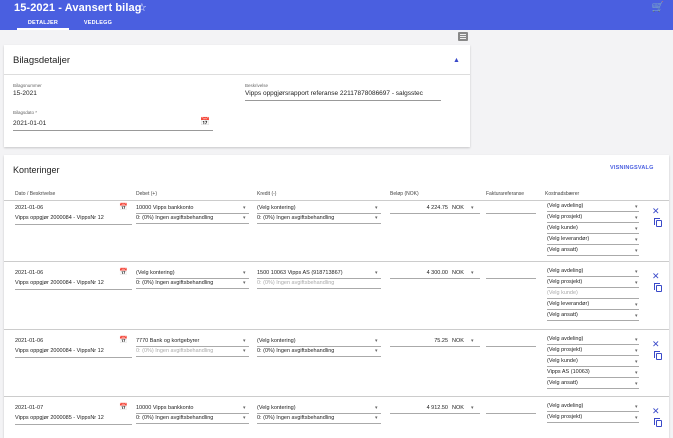 This screenshot has height=438, width=673. What do you see at coordinates (188, 341) in the screenshot?
I see `debet-select: 7770 Bank og kortgebyrer` at bounding box center [188, 341].